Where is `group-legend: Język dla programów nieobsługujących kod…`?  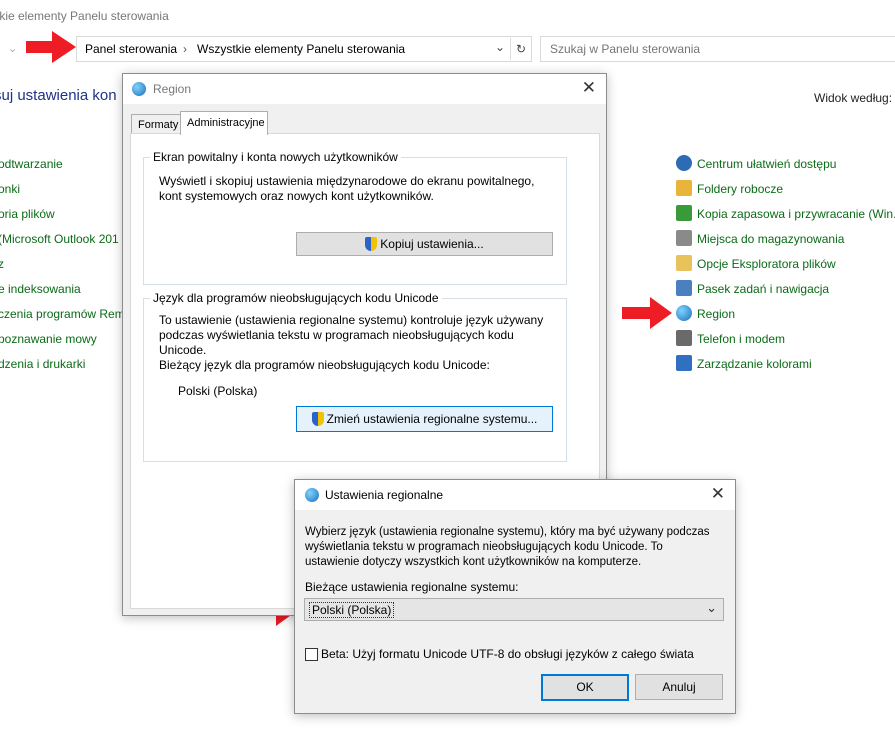
group-legend: Język dla programów nieobsługujących kod… is located at coordinates (296, 298).